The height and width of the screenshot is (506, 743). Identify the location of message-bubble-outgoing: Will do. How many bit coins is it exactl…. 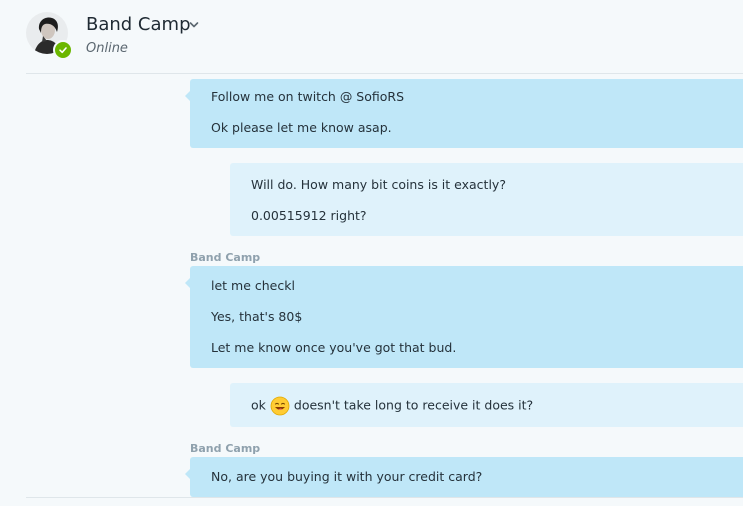
(486, 199).